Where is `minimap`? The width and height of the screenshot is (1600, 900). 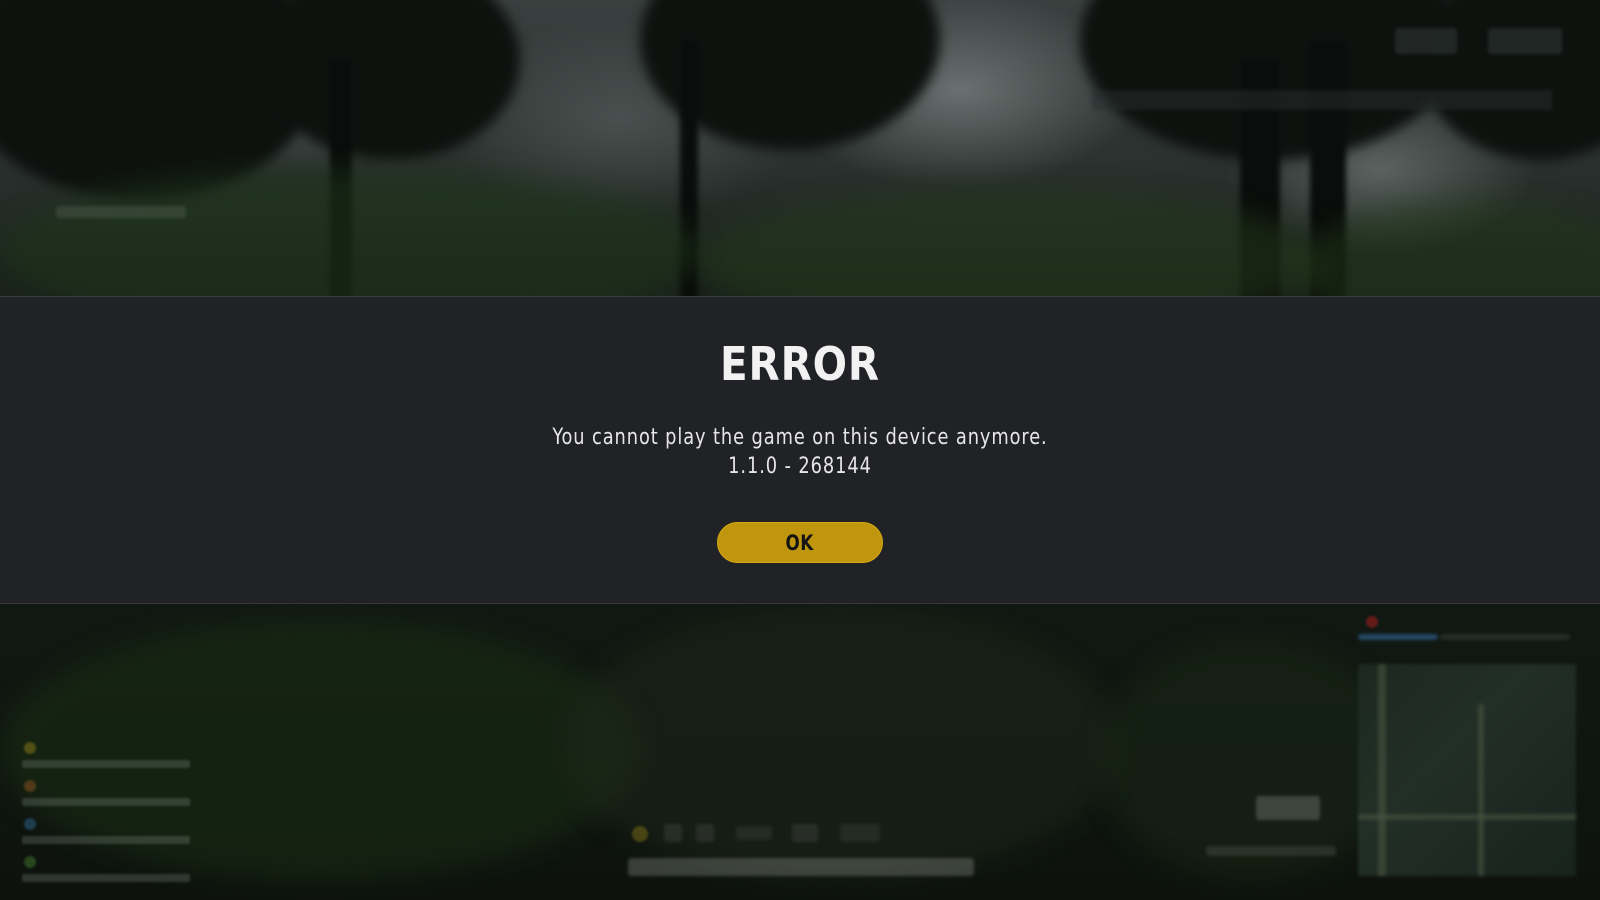 minimap is located at coordinates (1467, 770).